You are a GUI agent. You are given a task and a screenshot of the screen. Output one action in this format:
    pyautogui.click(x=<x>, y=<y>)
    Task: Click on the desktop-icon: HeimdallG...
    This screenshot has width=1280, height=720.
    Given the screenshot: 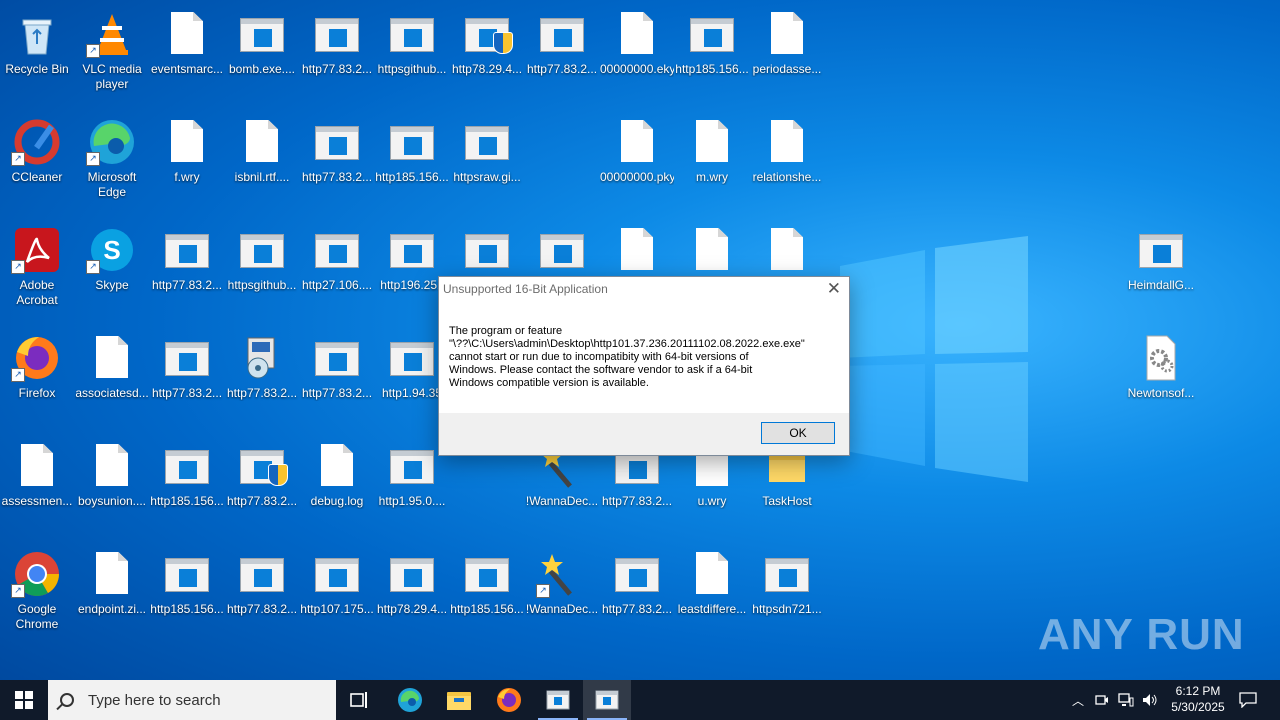 What is the action you would take?
    pyautogui.click(x=1161, y=270)
    